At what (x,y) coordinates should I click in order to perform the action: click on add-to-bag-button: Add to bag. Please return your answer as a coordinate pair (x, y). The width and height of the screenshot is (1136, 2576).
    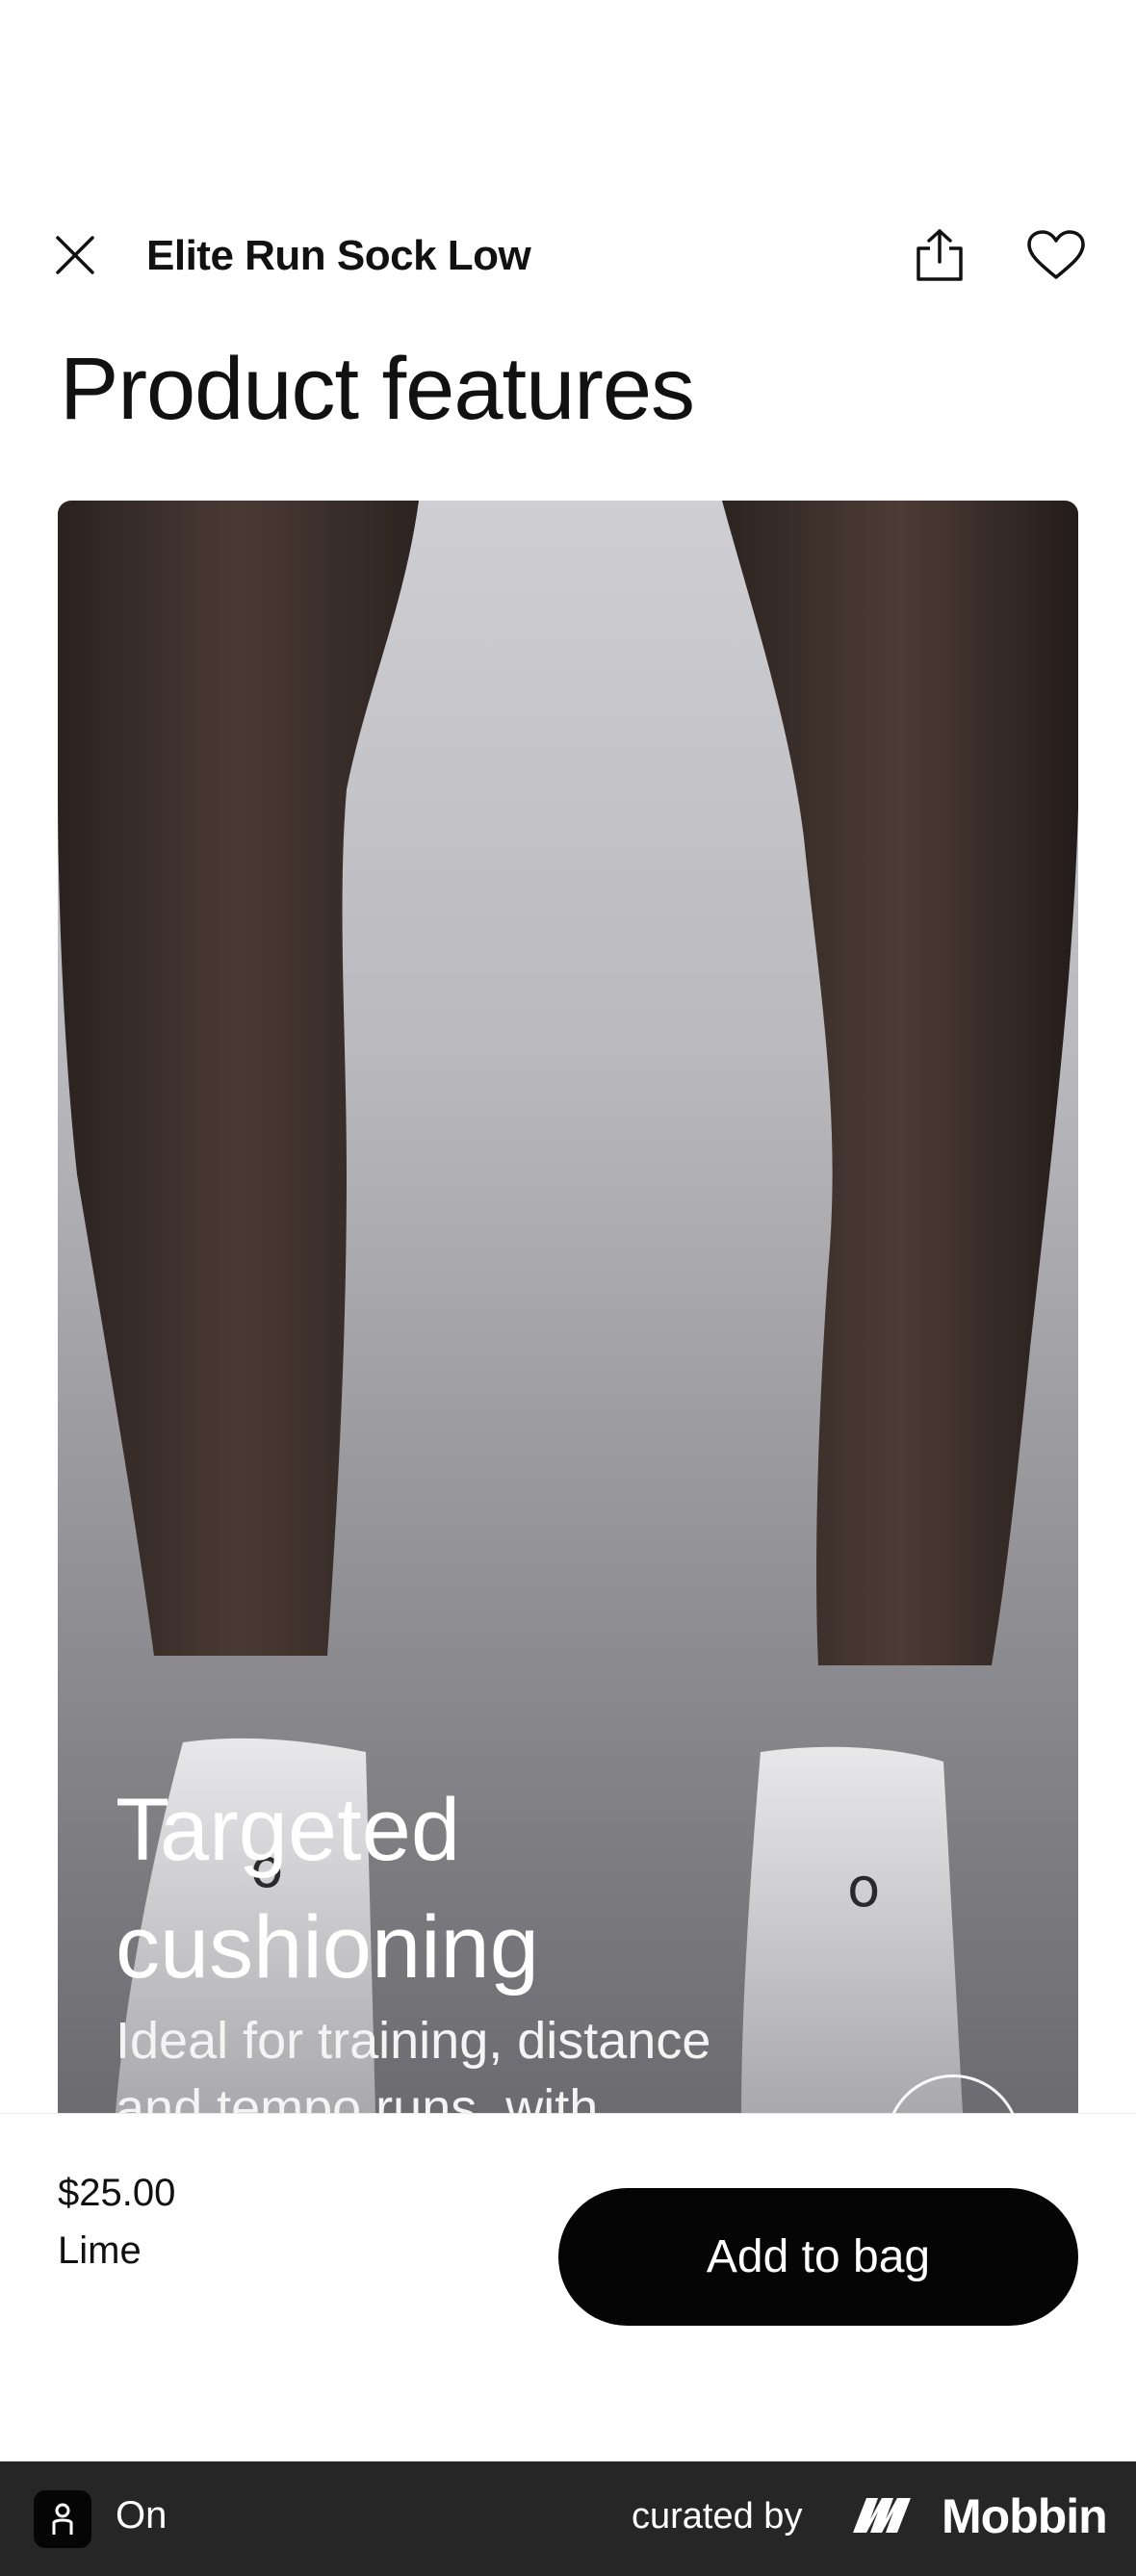
    Looking at the image, I should click on (818, 2257).